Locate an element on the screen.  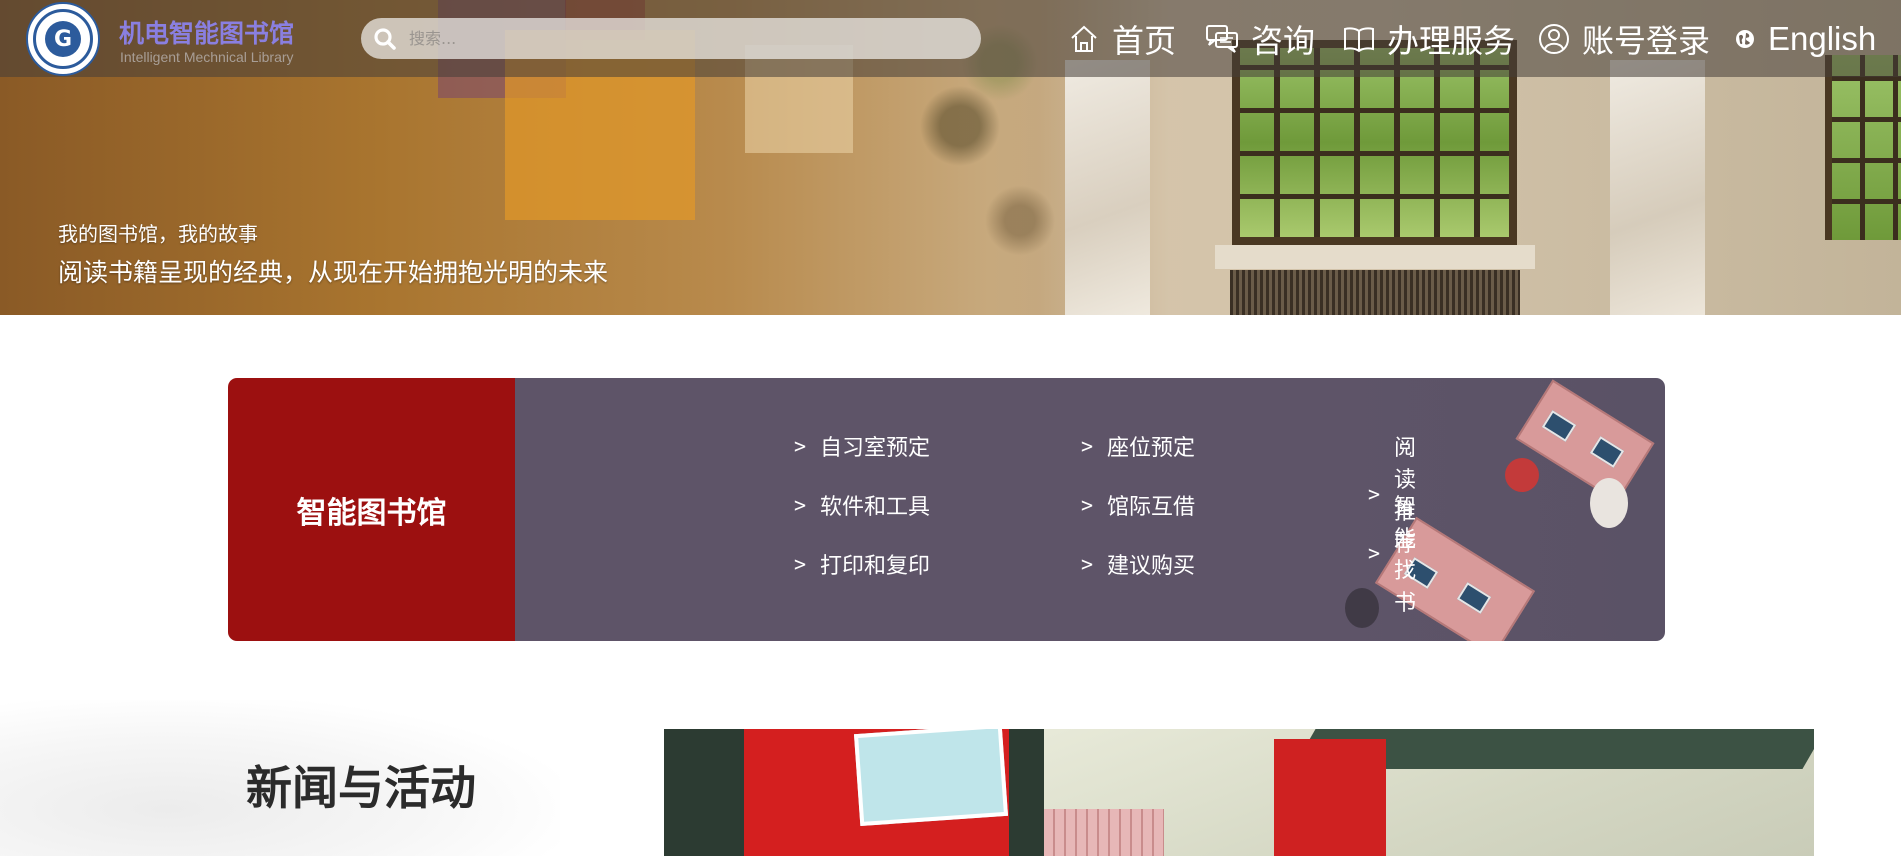
hero-title: 阅读书籍呈现的经典，从现在开始拥抱光明的未来 is located at coordinates (333, 272).